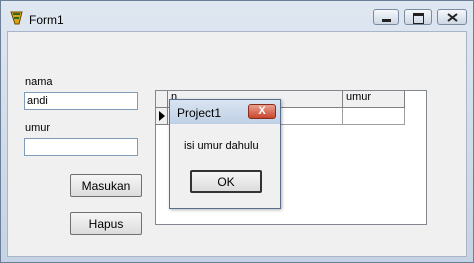 The width and height of the screenshot is (474, 263). What do you see at coordinates (81, 147) in the screenshot?
I see `umur-input` at bounding box center [81, 147].